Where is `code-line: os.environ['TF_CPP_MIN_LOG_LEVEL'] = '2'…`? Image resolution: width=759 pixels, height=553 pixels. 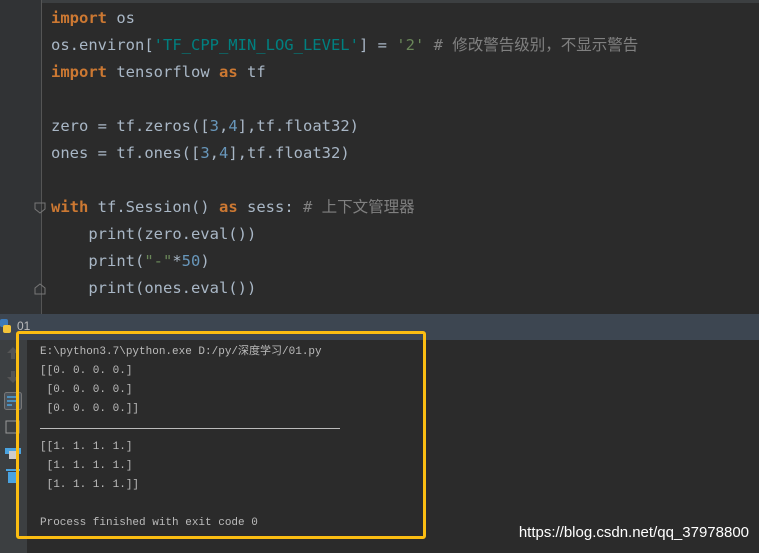 code-line: os.environ['TF_CPP_MIN_LOG_LEVEL'] = '2'… is located at coordinates (344, 45).